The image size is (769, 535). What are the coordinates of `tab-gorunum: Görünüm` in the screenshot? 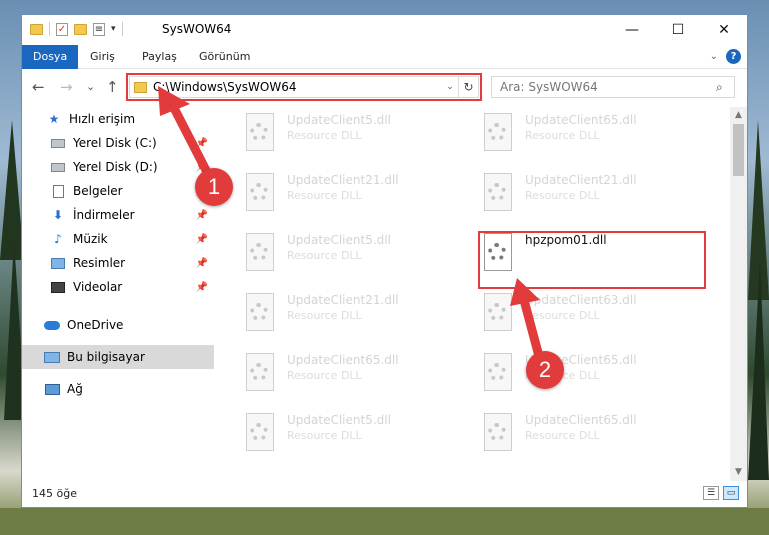 It's located at (224, 57).